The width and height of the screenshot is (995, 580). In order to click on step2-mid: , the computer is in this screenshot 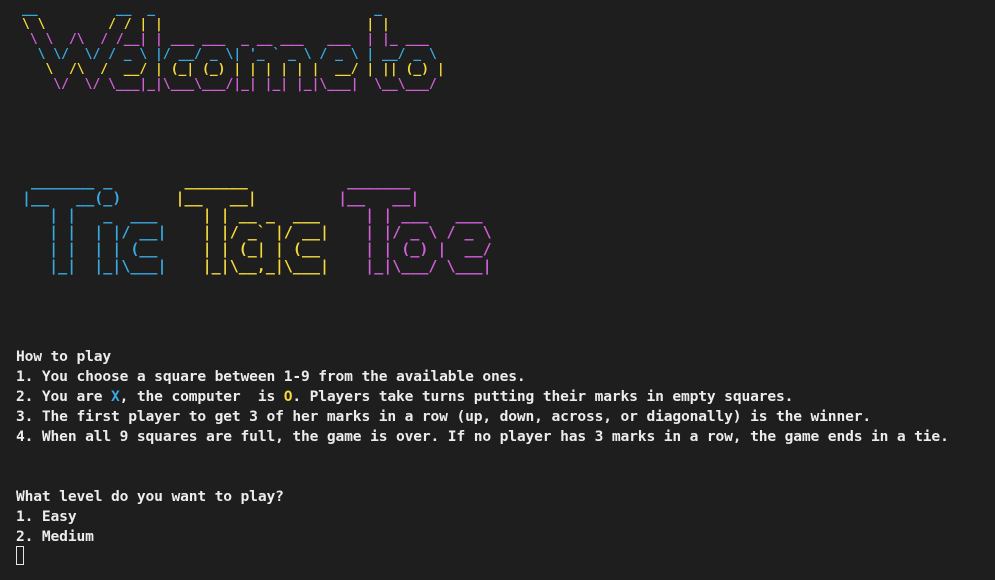, I will do `click(201, 396)`.